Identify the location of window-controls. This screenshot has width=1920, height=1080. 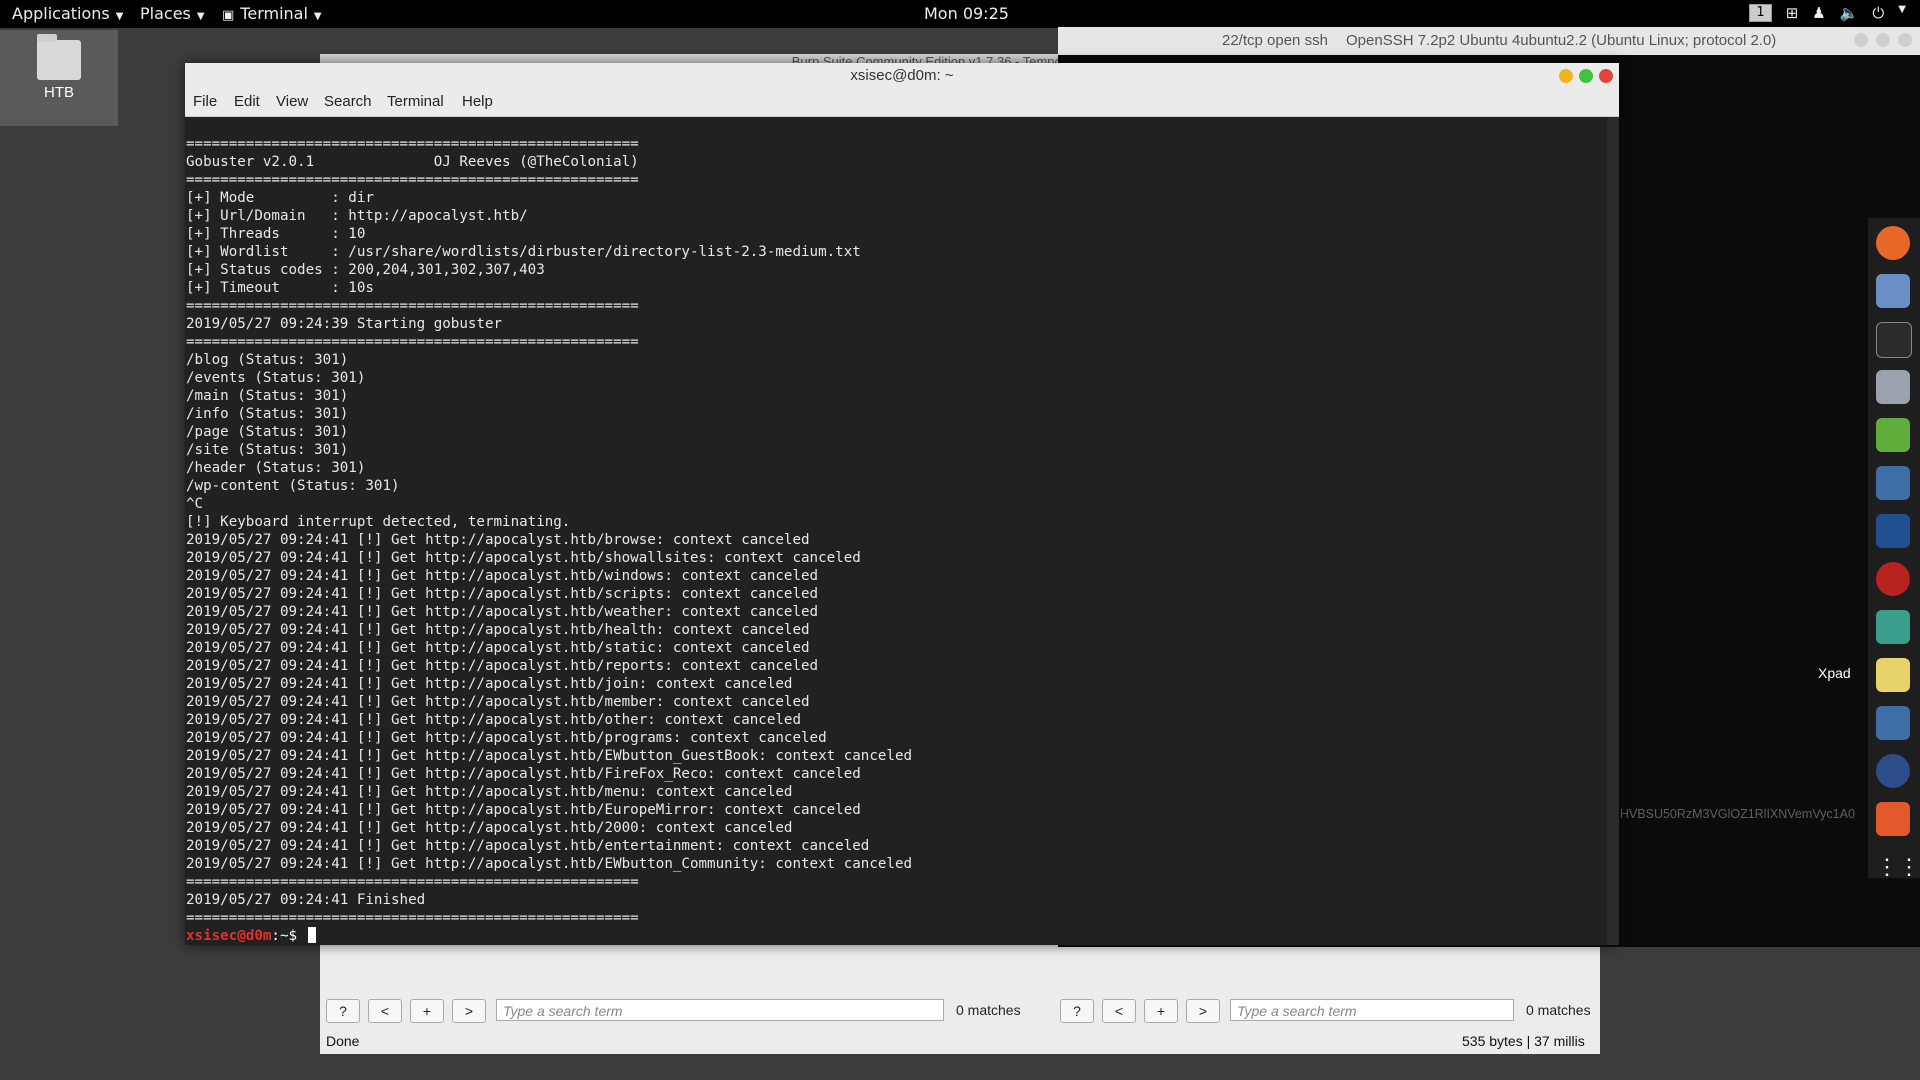
(1883, 40).